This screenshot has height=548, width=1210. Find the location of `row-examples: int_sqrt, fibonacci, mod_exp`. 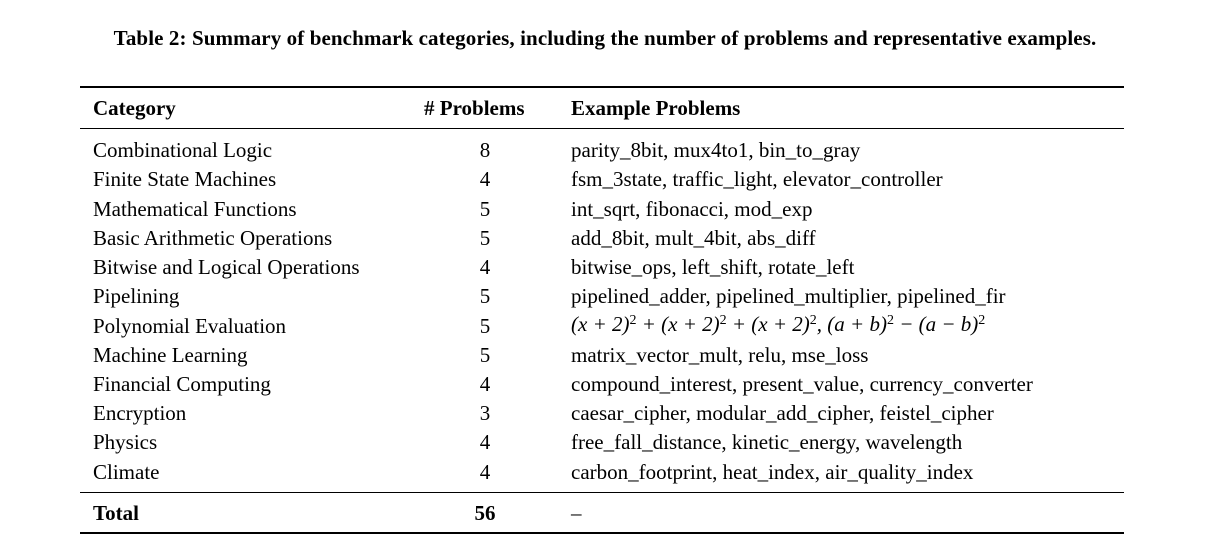

row-examples: int_sqrt, fibonacci, mod_exp is located at coordinates (692, 209).